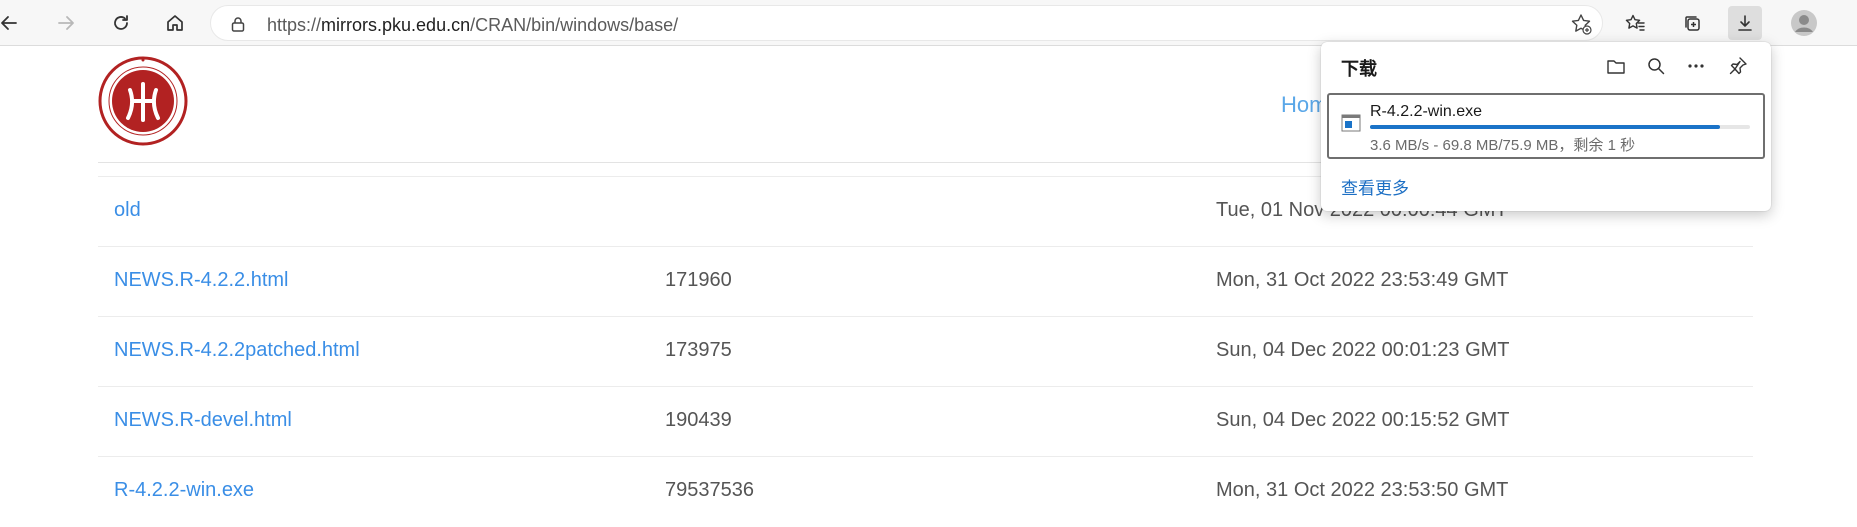 Image resolution: width=1857 pixels, height=527 pixels. I want to click on more-options-button, so click(1696, 66).